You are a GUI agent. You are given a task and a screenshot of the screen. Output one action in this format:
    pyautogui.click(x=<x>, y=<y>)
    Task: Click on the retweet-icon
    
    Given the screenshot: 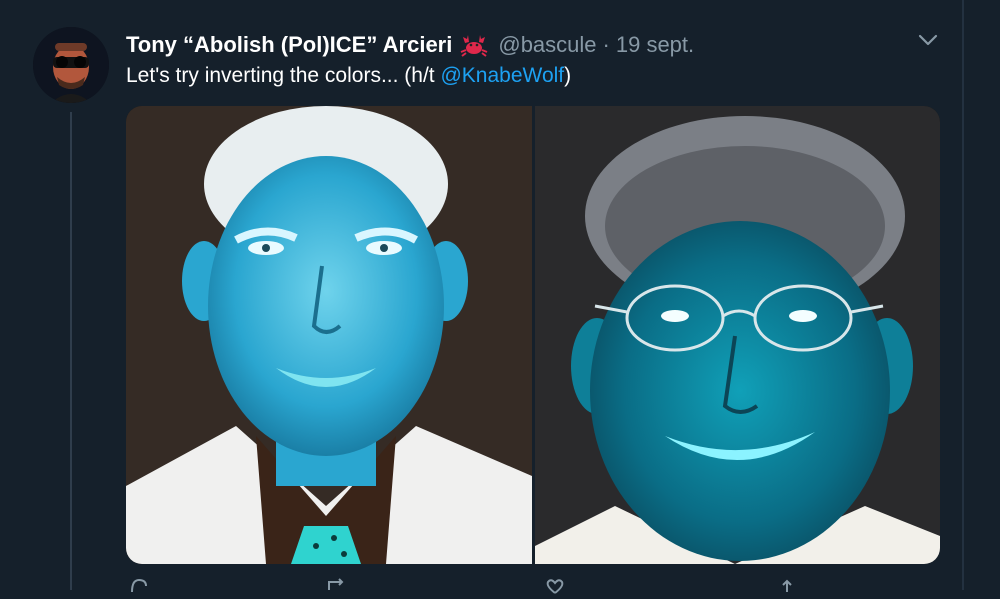 What is the action you would take?
    pyautogui.click(x=337, y=586)
    